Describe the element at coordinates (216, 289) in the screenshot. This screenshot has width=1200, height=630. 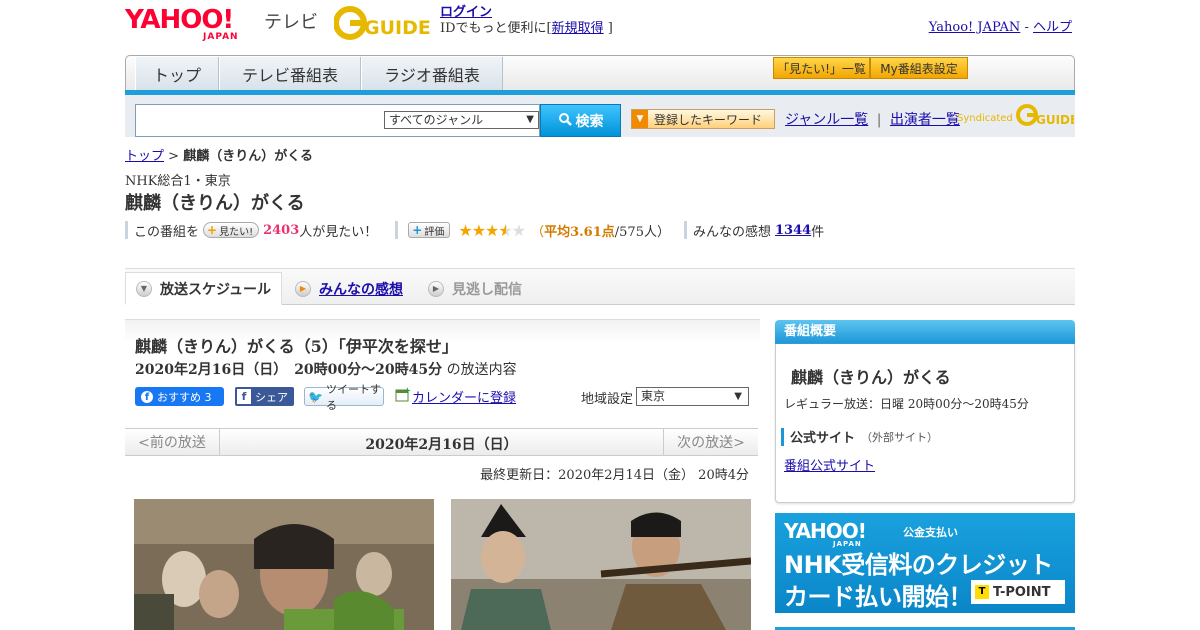
I see `tab-schedule-label: 放送スケジュール` at that location.